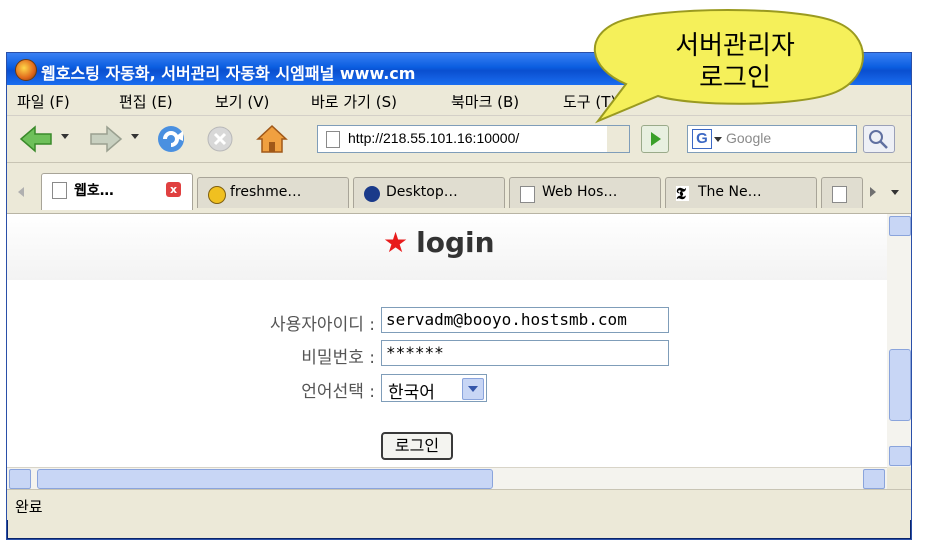 The width and height of the screenshot is (944, 540). Describe the element at coordinates (485, 101) in the screenshot. I see `menu-bookmarks: 북마크 (B)` at that location.